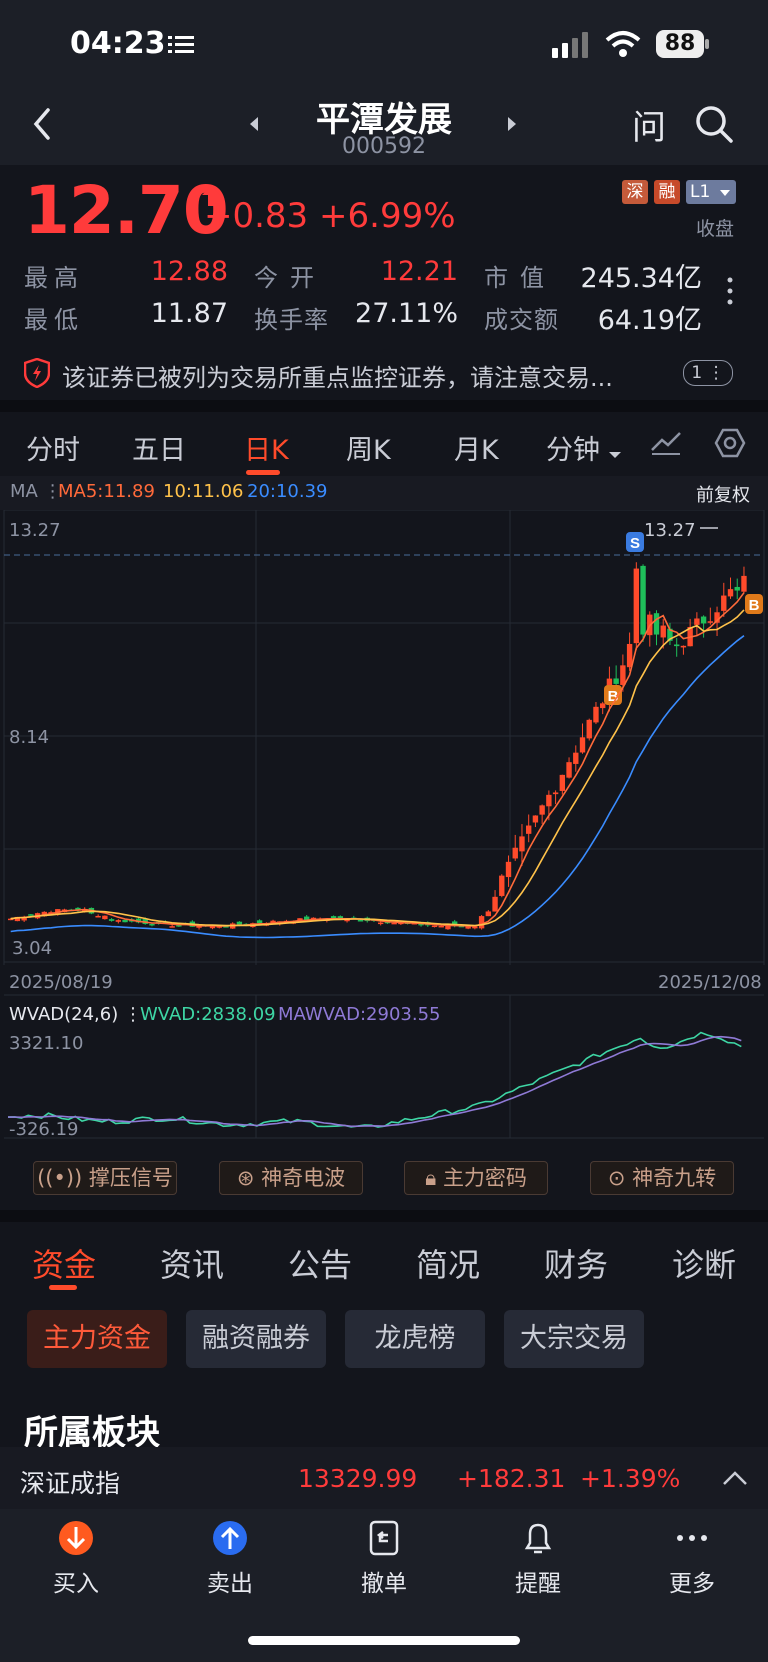  I want to click on label-mcap: 市值, so click(520, 278).